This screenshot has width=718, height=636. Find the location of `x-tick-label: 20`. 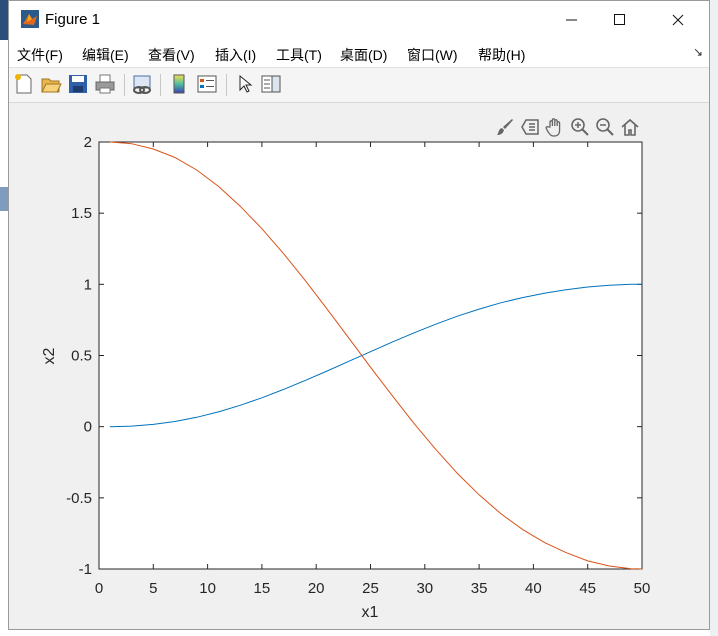

x-tick-label: 20 is located at coordinates (316, 588).